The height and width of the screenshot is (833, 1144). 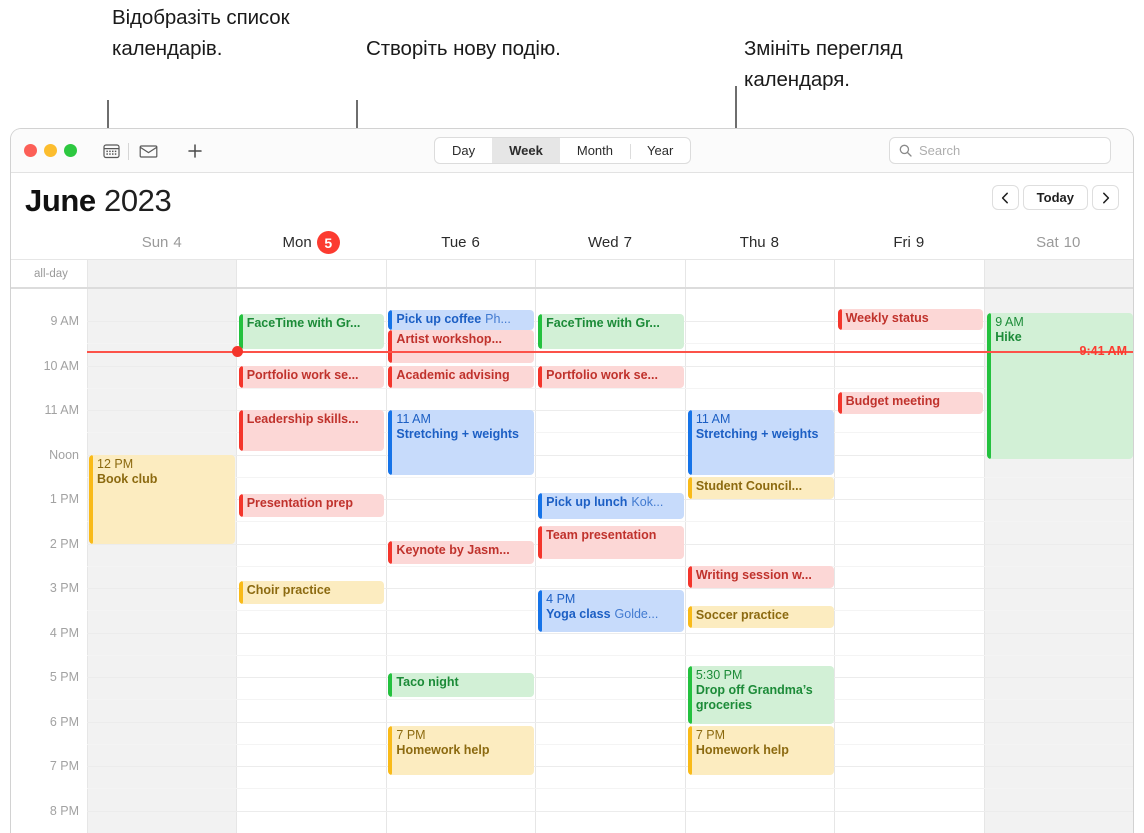 I want to click on day-header-mon: Mon 5, so click(x=310, y=242).